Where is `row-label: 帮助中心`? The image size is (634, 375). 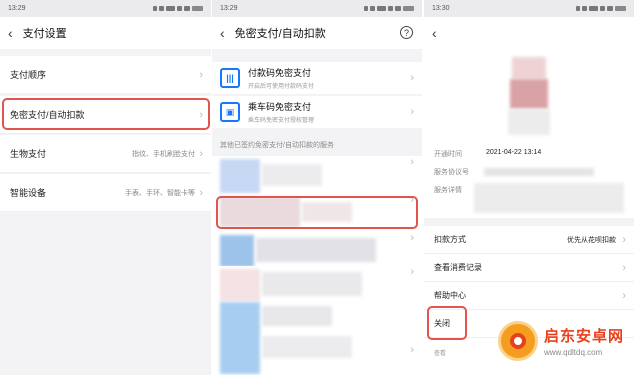
row-label: 帮助中心 is located at coordinates (450, 295).